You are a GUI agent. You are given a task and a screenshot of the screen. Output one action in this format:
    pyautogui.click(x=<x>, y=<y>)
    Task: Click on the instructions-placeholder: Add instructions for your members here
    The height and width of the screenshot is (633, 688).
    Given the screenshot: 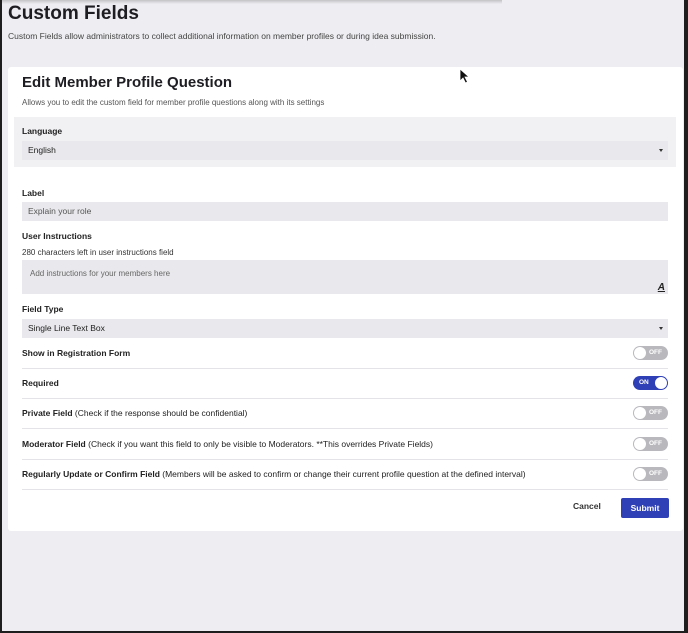 What is the action you would take?
    pyautogui.click(x=100, y=273)
    